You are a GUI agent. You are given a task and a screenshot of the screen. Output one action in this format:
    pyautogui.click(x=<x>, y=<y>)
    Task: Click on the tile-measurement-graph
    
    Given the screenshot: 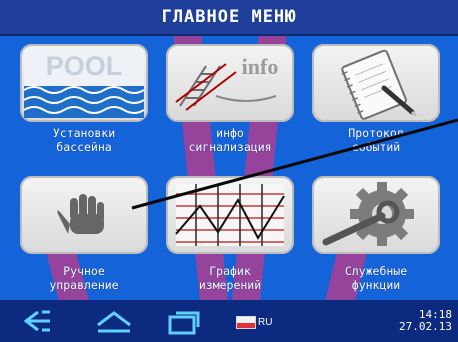 What is the action you would take?
    pyautogui.click(x=230, y=215)
    